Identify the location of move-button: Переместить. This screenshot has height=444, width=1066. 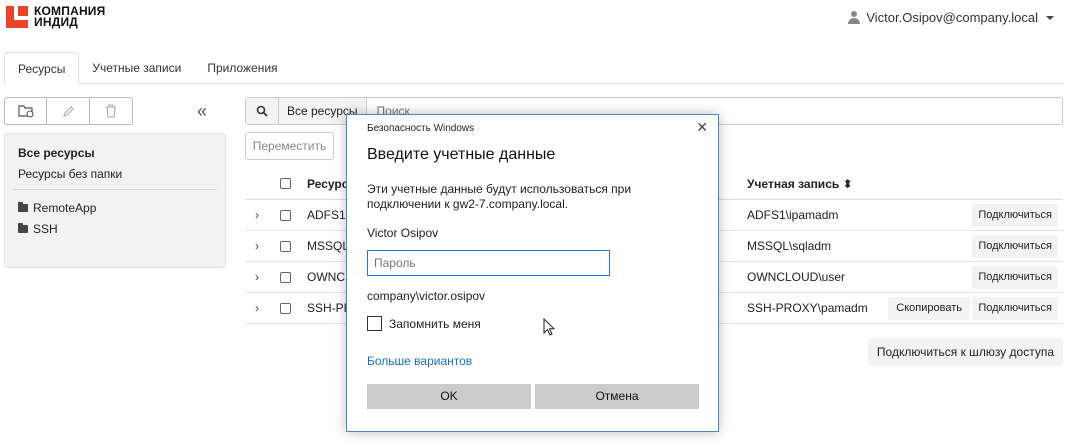
(289, 146).